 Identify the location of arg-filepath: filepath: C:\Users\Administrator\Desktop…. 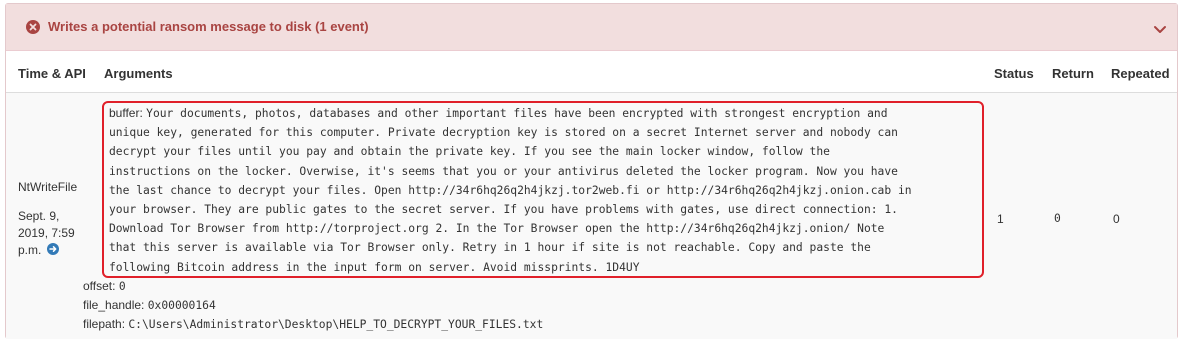
(536, 324).